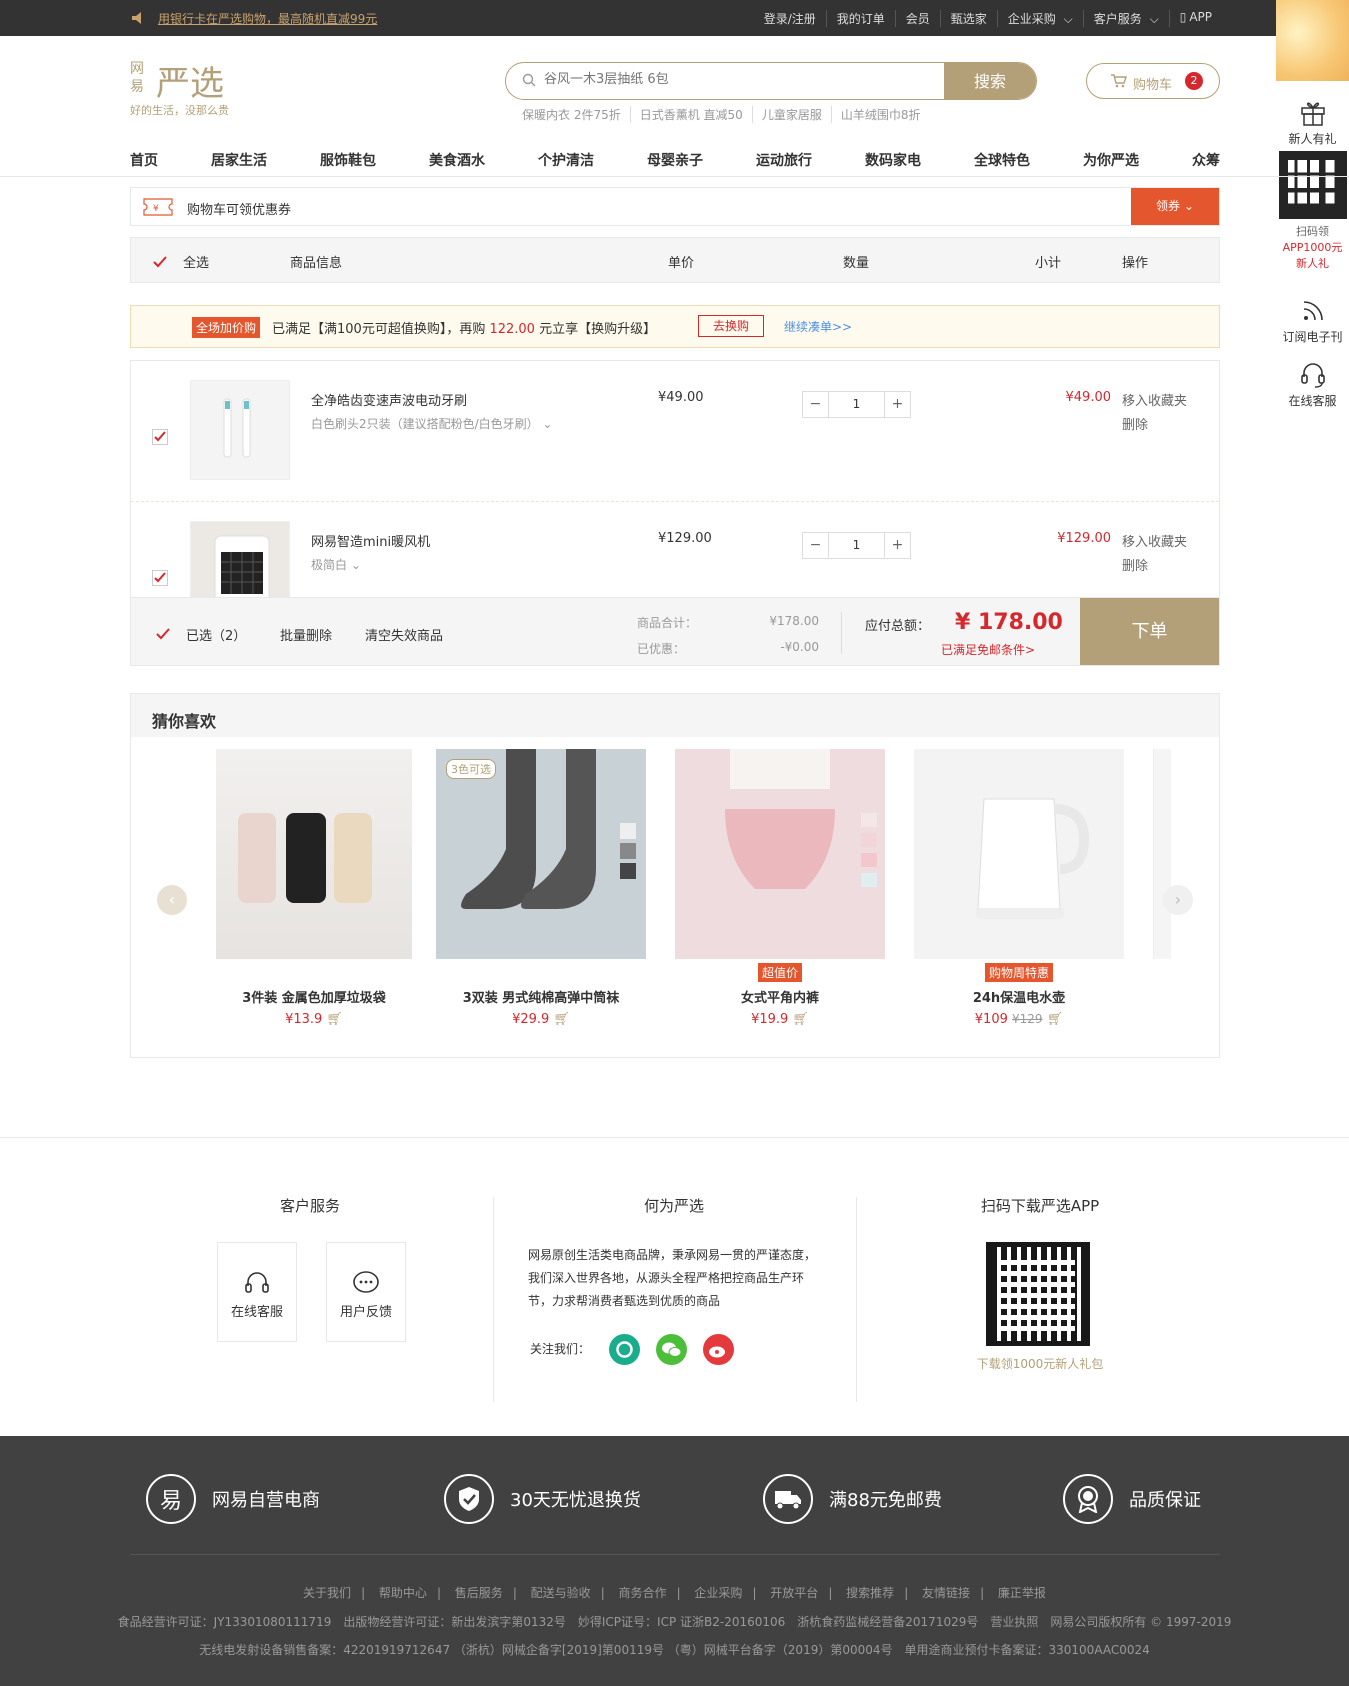 This screenshot has width=1349, height=1686. I want to click on hotword-link: 山羊绒围巾8折, so click(880, 114).